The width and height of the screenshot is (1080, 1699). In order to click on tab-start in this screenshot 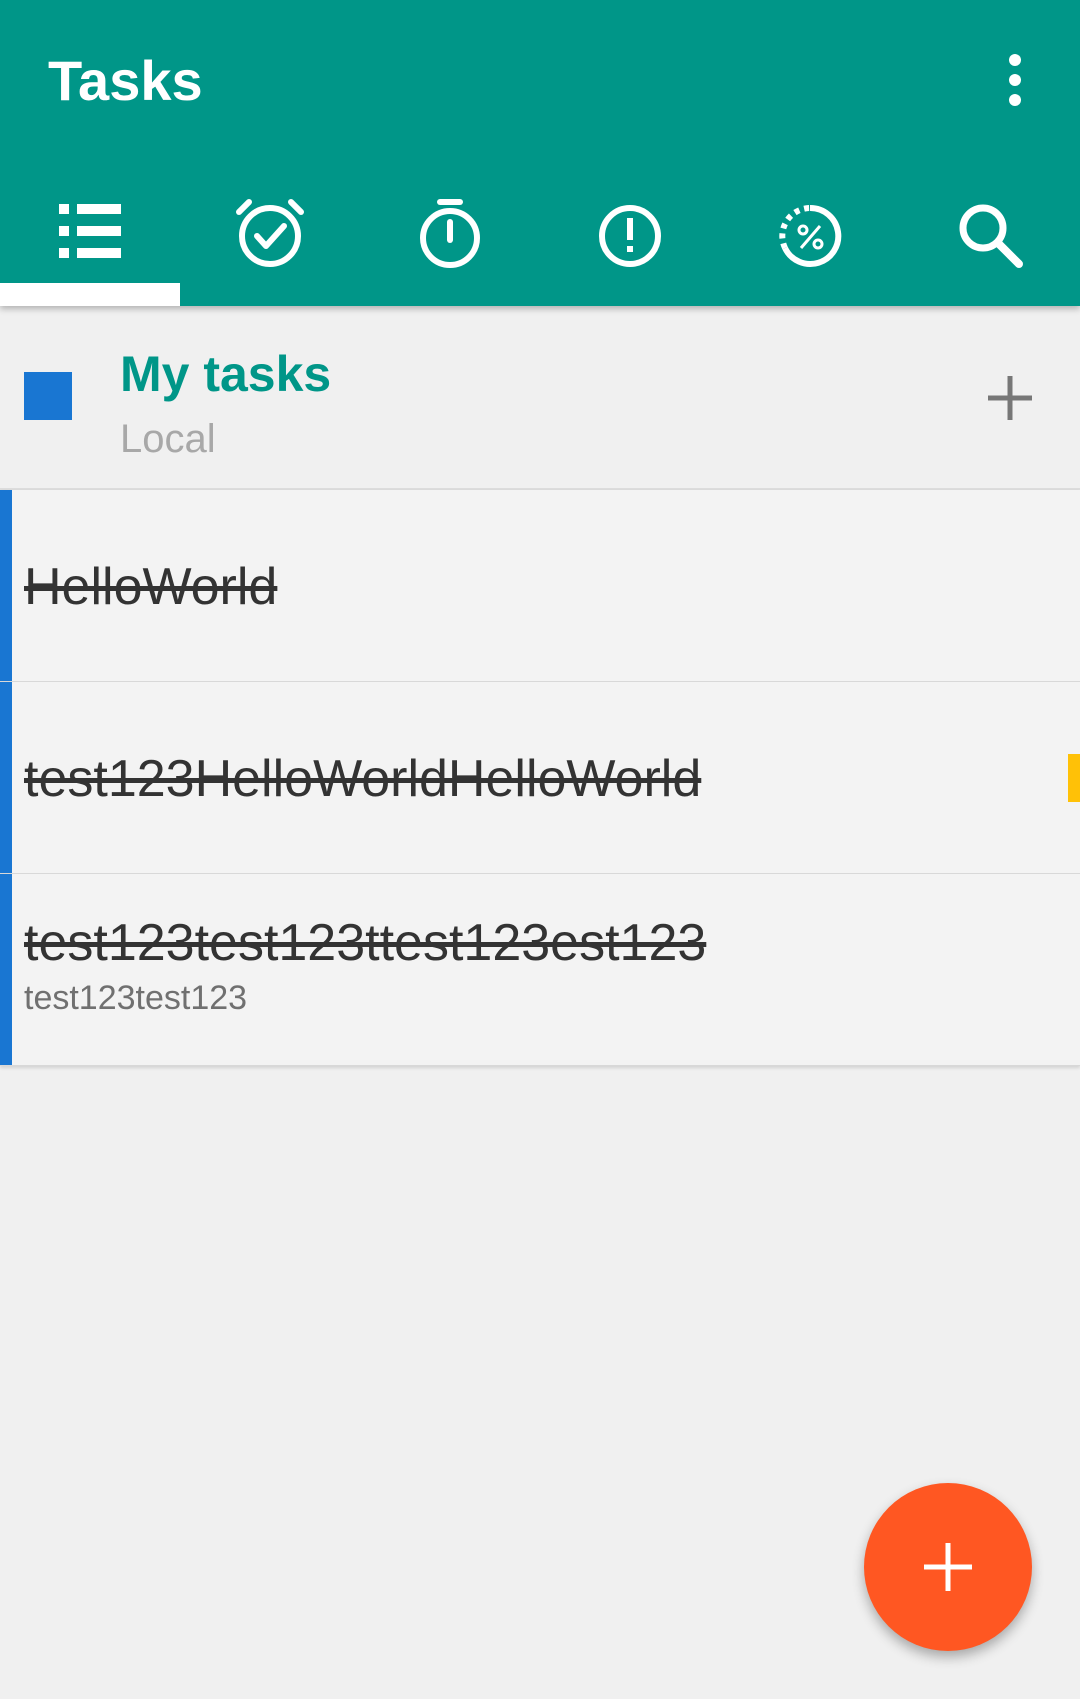, I will do `click(450, 243)`.